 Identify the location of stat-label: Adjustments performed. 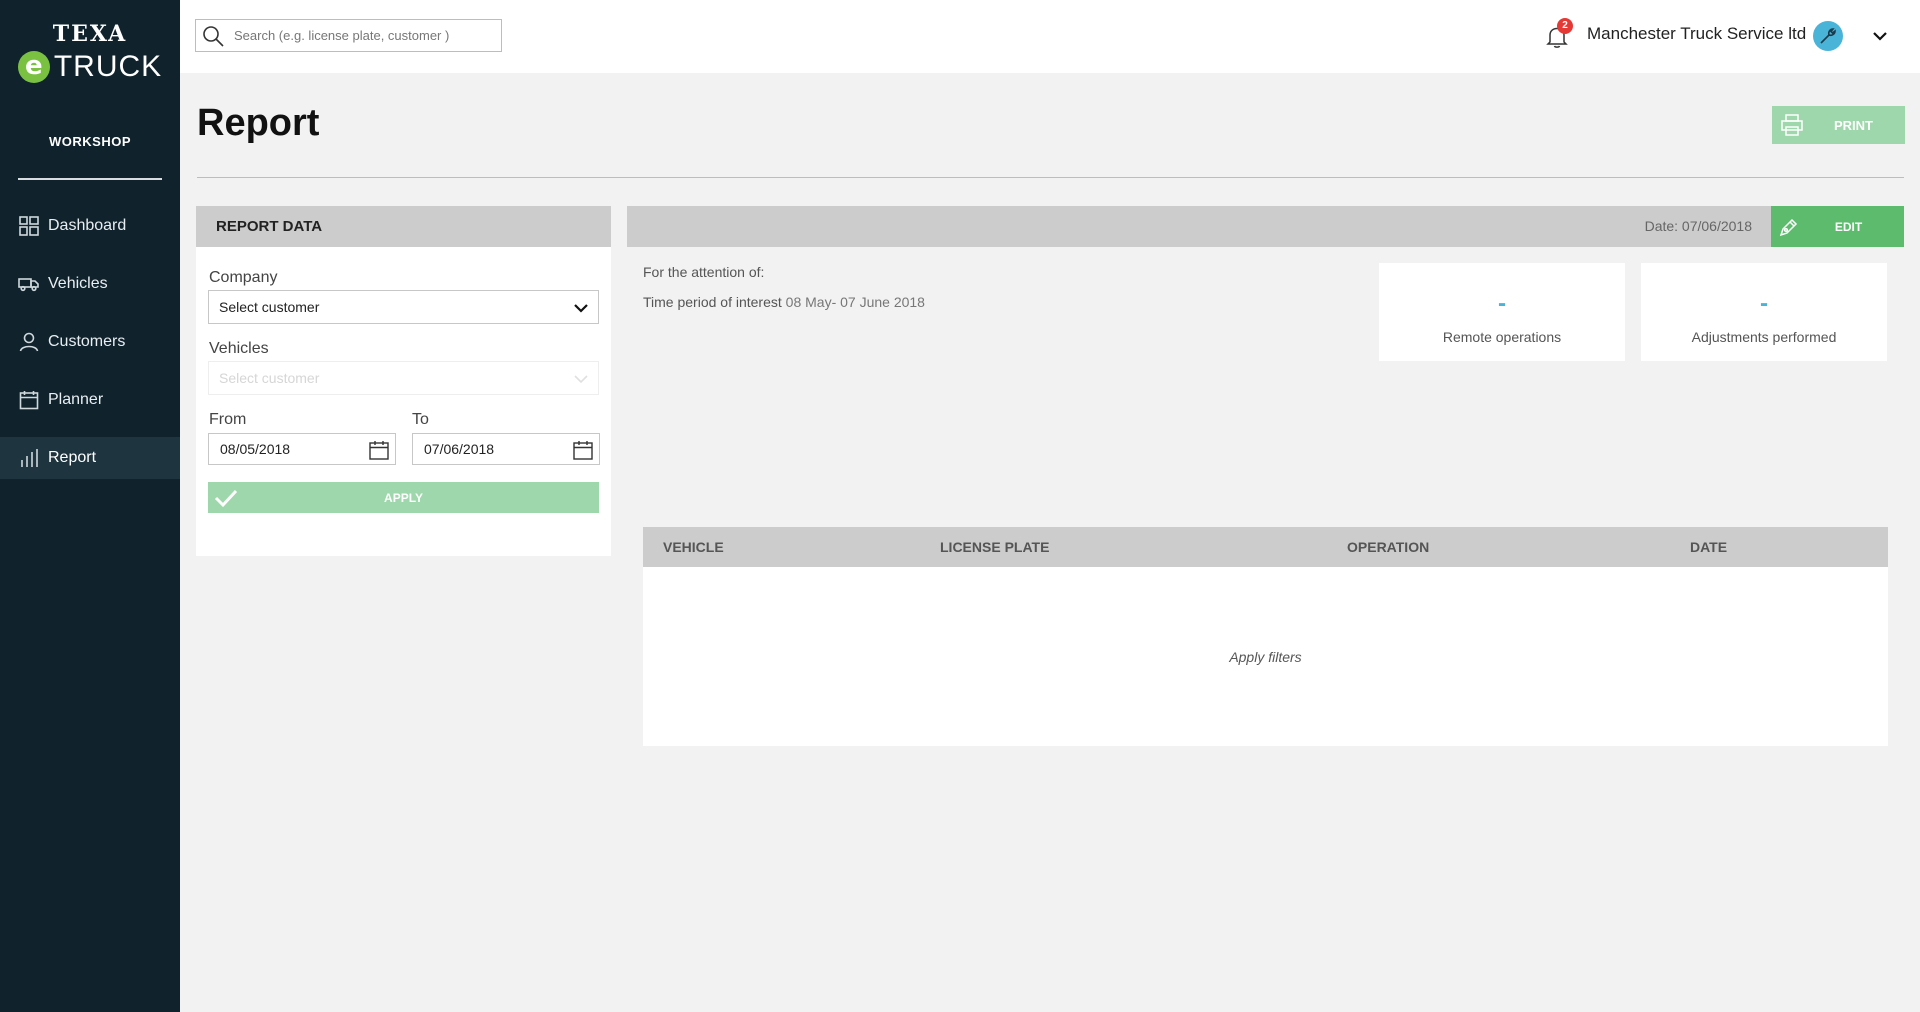
(1764, 337).